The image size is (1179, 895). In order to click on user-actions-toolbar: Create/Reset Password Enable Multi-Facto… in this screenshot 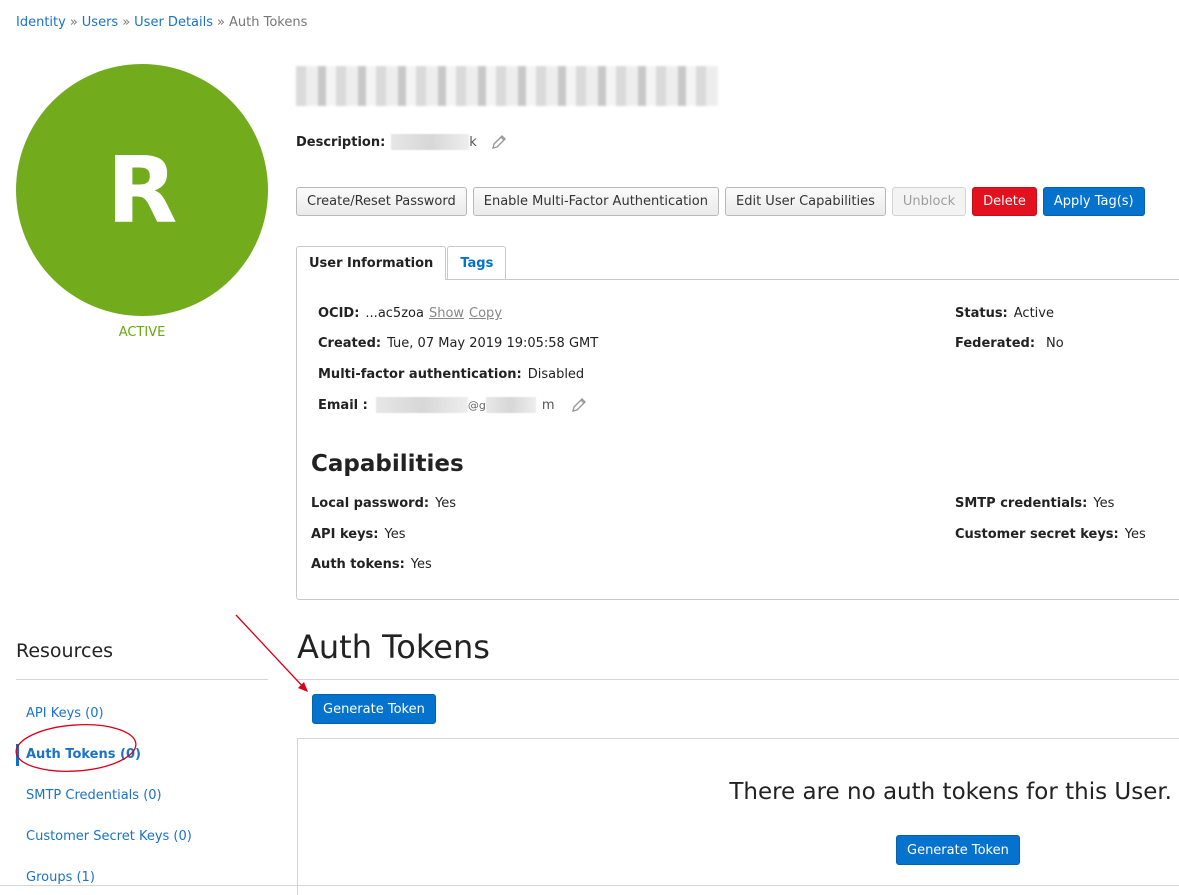, I will do `click(720, 201)`.